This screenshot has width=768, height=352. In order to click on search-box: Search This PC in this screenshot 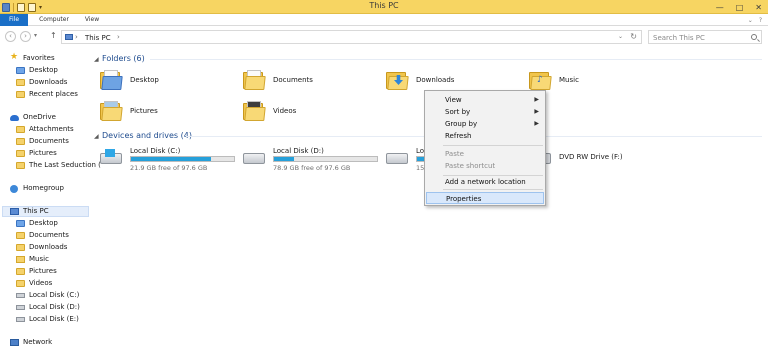, I will do `click(705, 37)`.